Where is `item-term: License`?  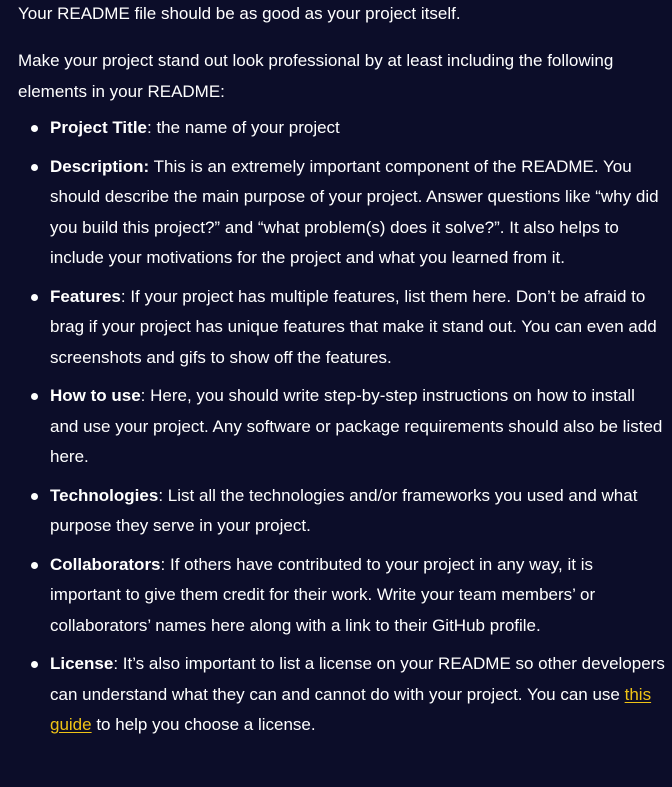 item-term: License is located at coordinates (82, 663).